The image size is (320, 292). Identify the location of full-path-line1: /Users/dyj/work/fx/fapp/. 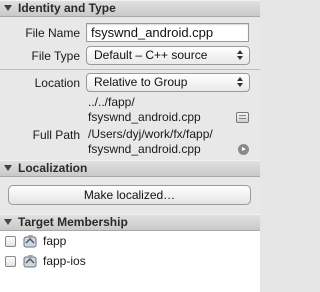
(150, 134).